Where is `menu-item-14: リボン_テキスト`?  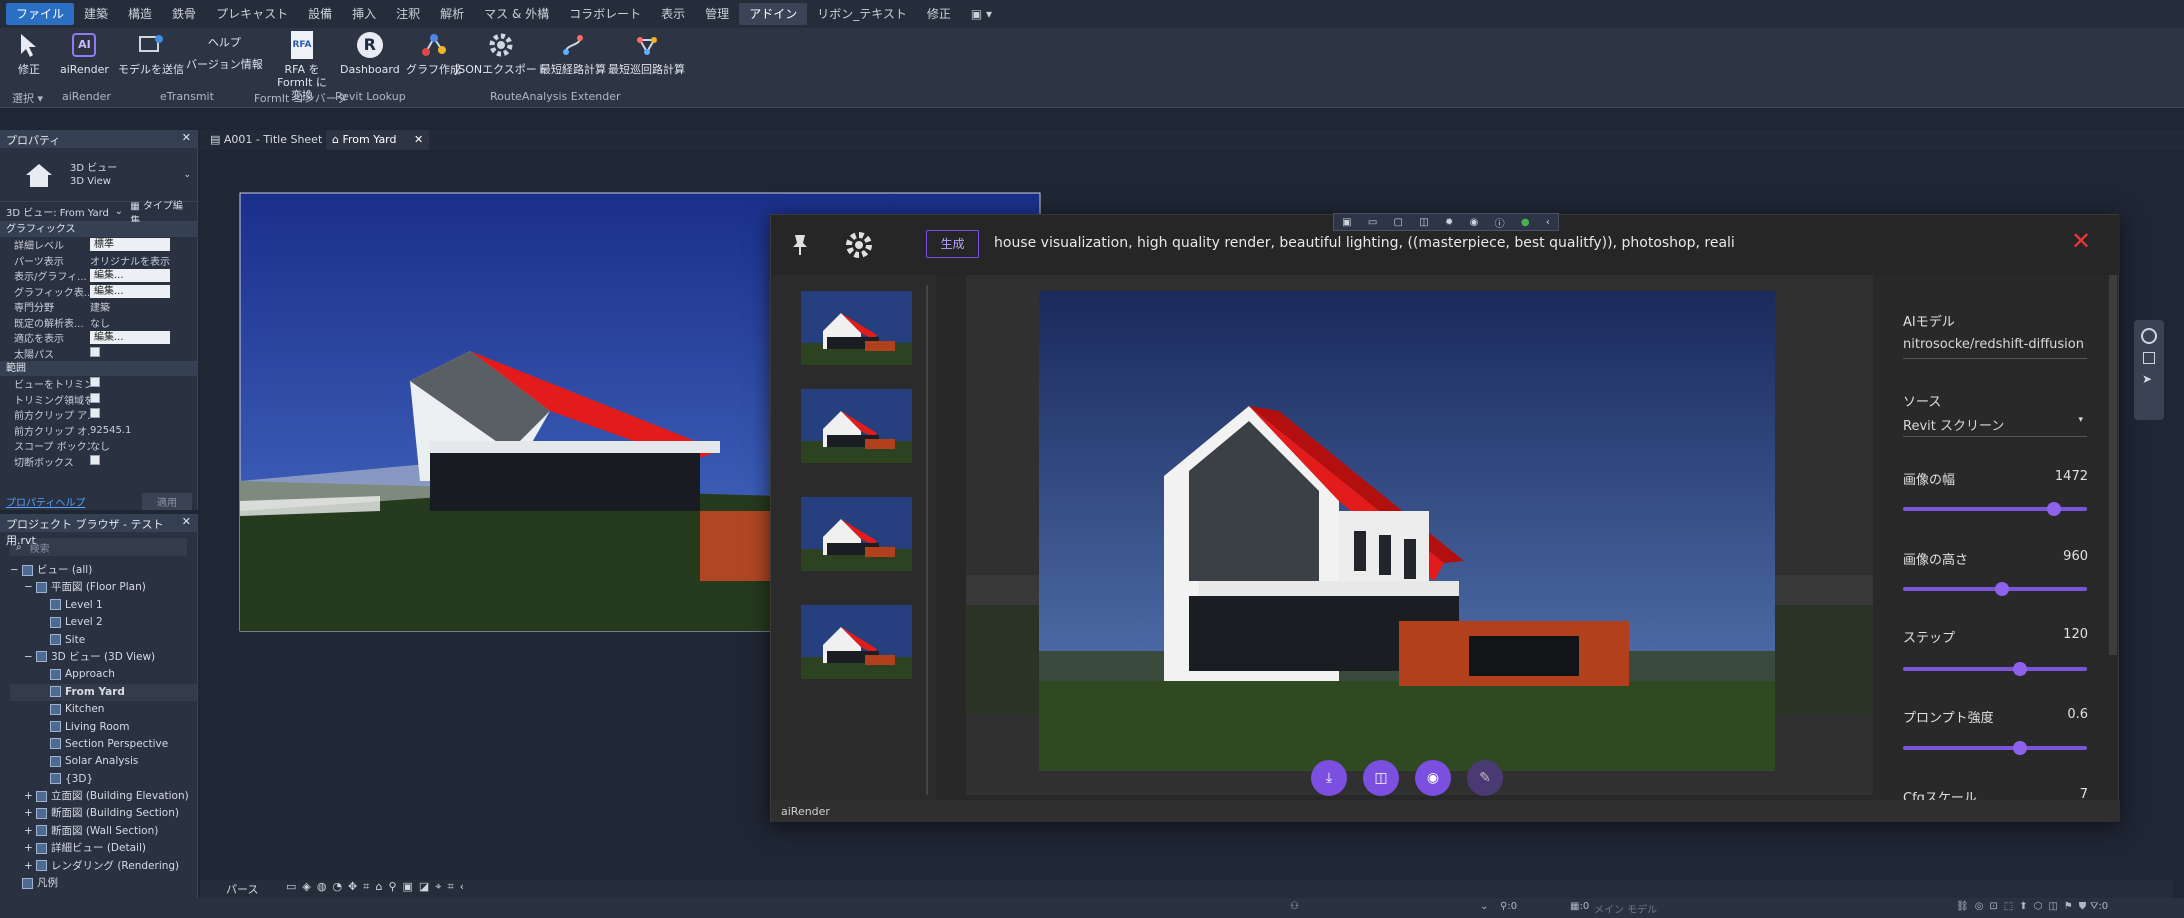 menu-item-14: リボン_テキスト is located at coordinates (862, 14).